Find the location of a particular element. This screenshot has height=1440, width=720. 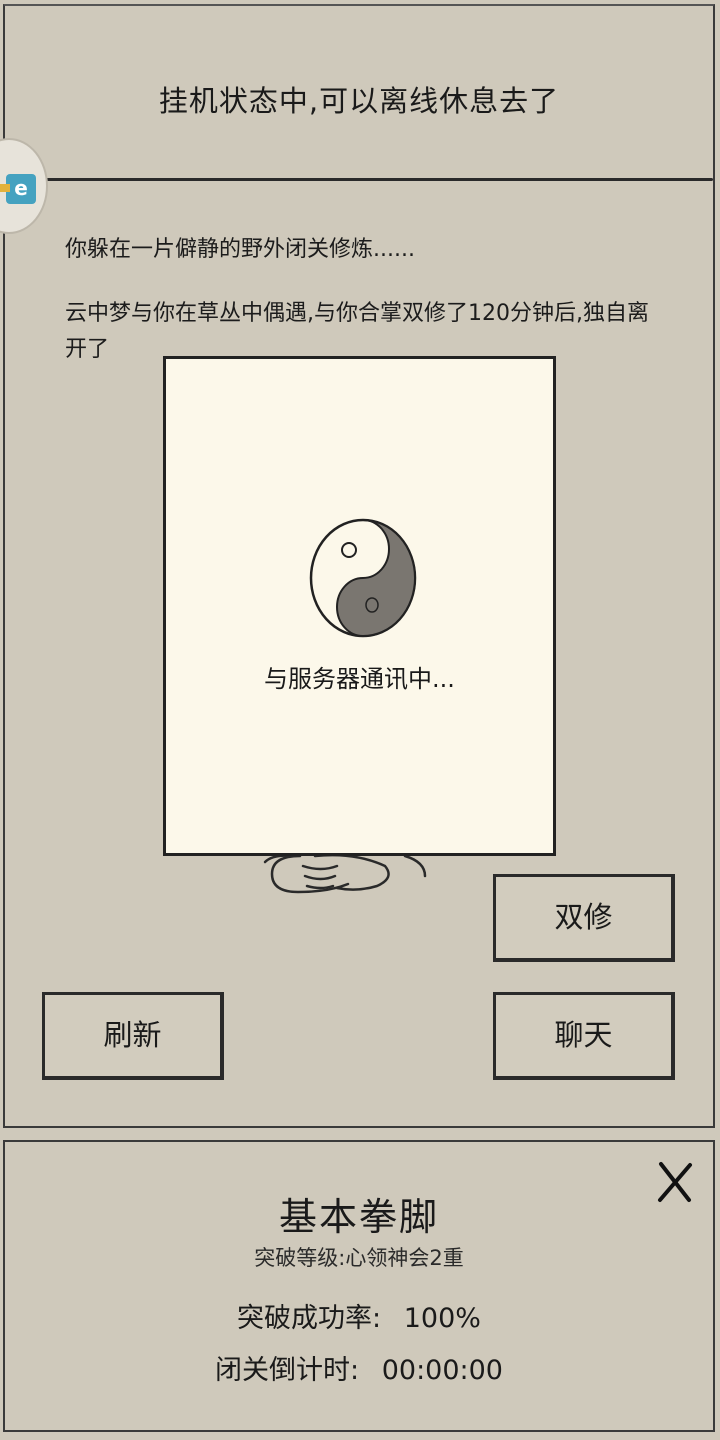

chat-button: 聊天 is located at coordinates (584, 1036).